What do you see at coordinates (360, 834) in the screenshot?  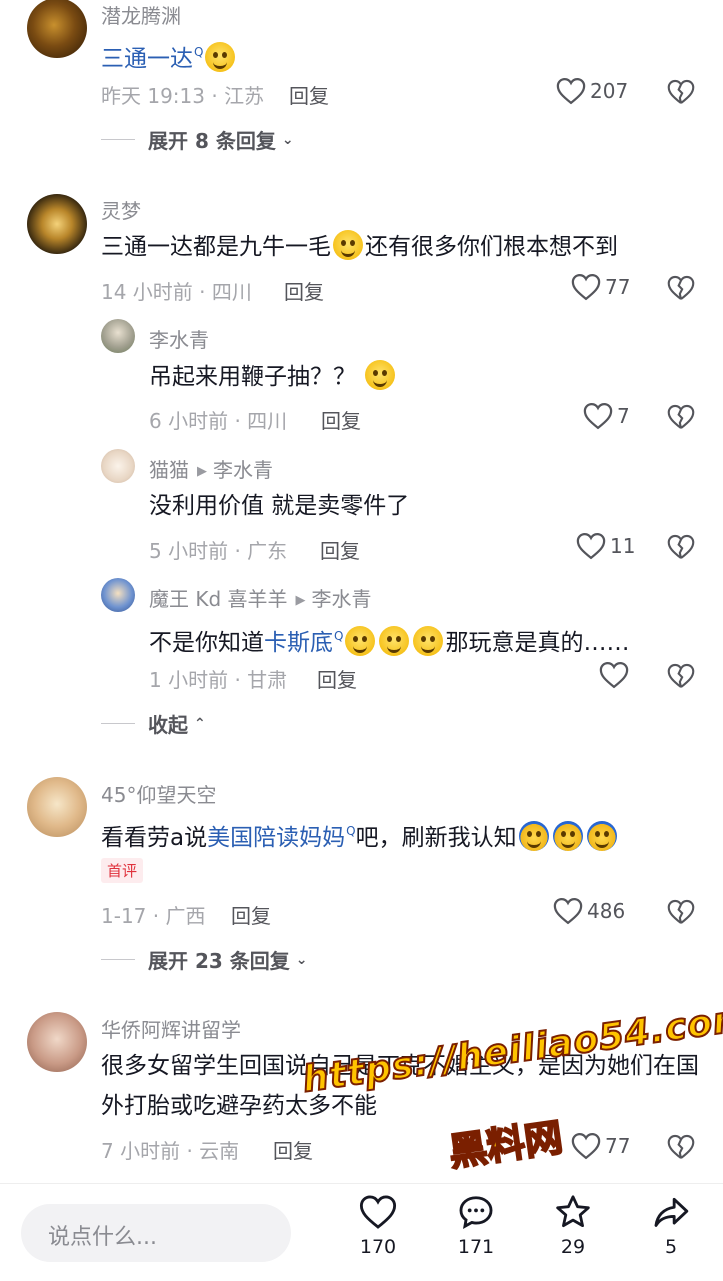 I see `comment-text: 看看劳a说美国陪读妈妈Q吧，刷新我认知` at bounding box center [360, 834].